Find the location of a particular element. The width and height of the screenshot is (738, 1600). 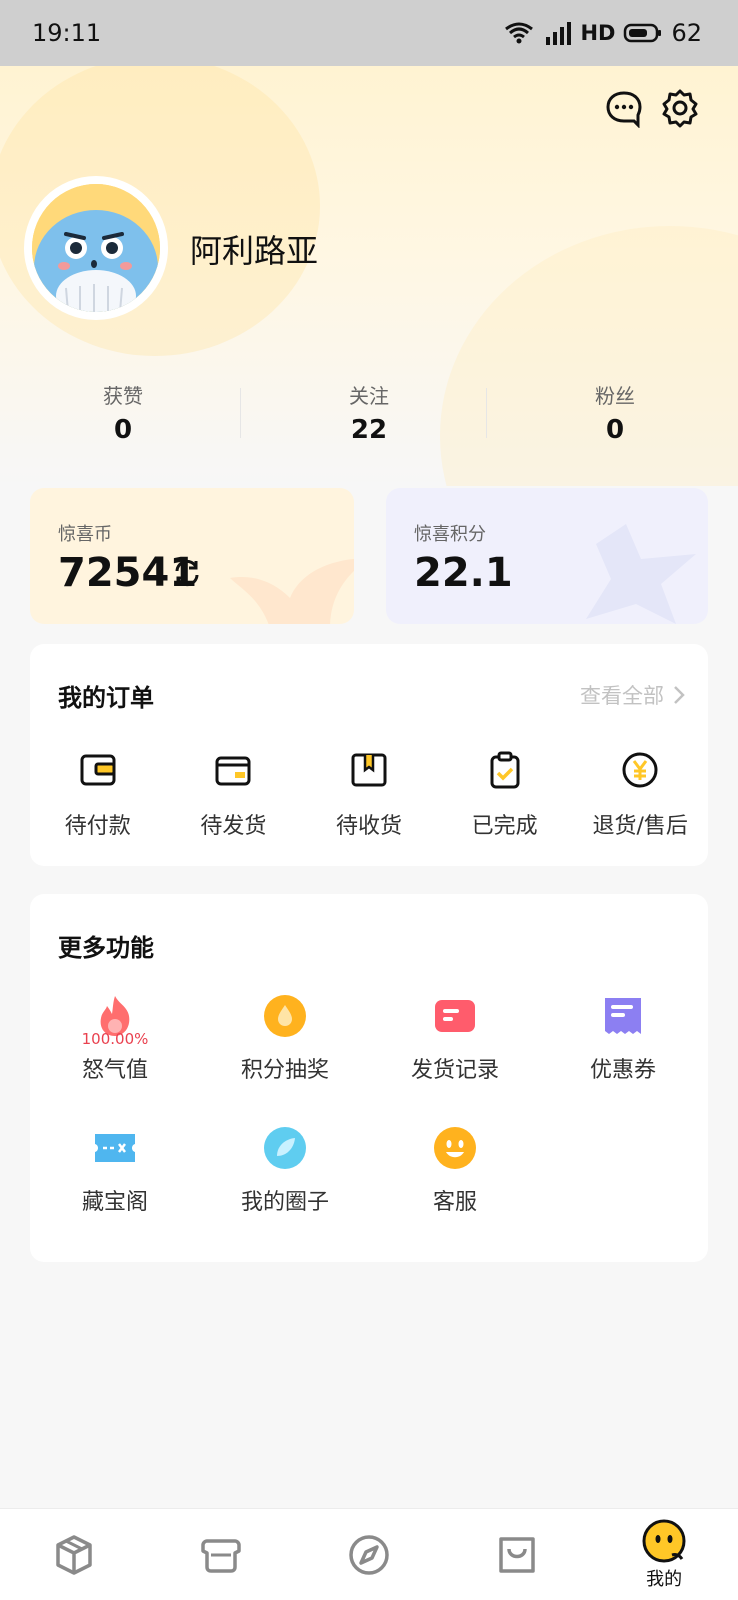

whale-tail-watermark-icon is located at coordinates (292, 591).